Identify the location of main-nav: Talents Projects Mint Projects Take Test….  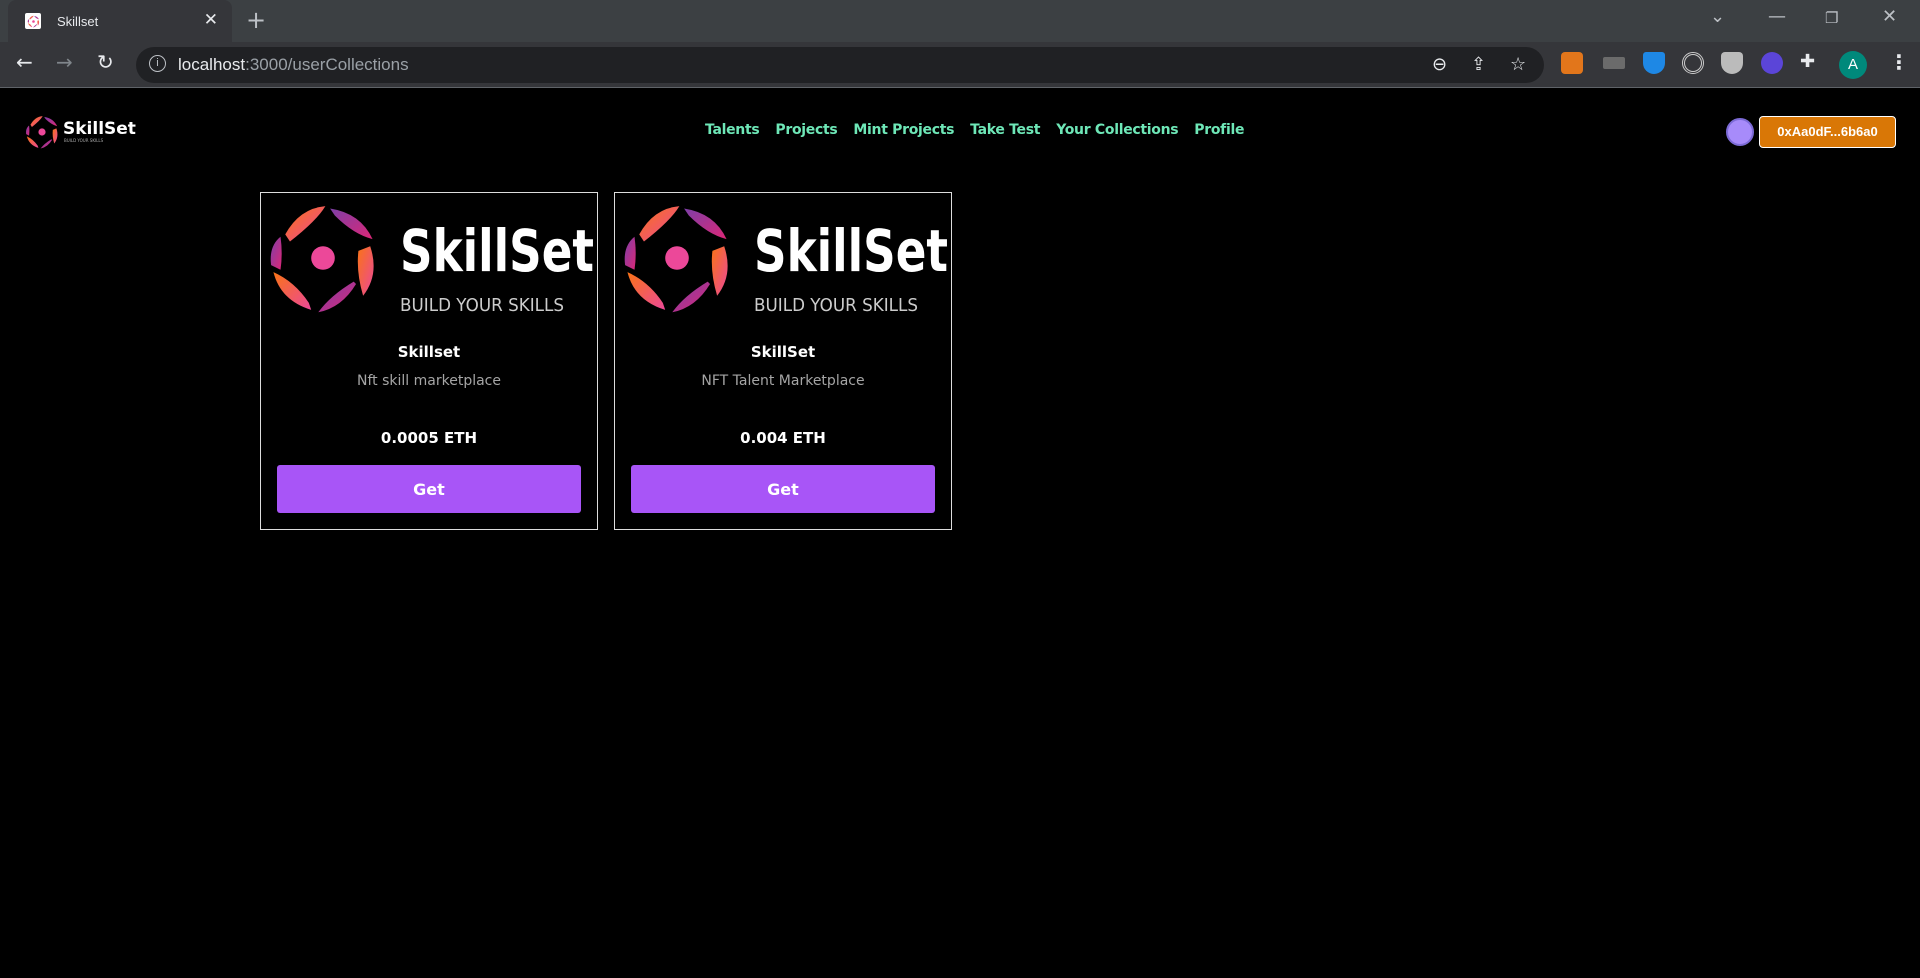
(974, 130).